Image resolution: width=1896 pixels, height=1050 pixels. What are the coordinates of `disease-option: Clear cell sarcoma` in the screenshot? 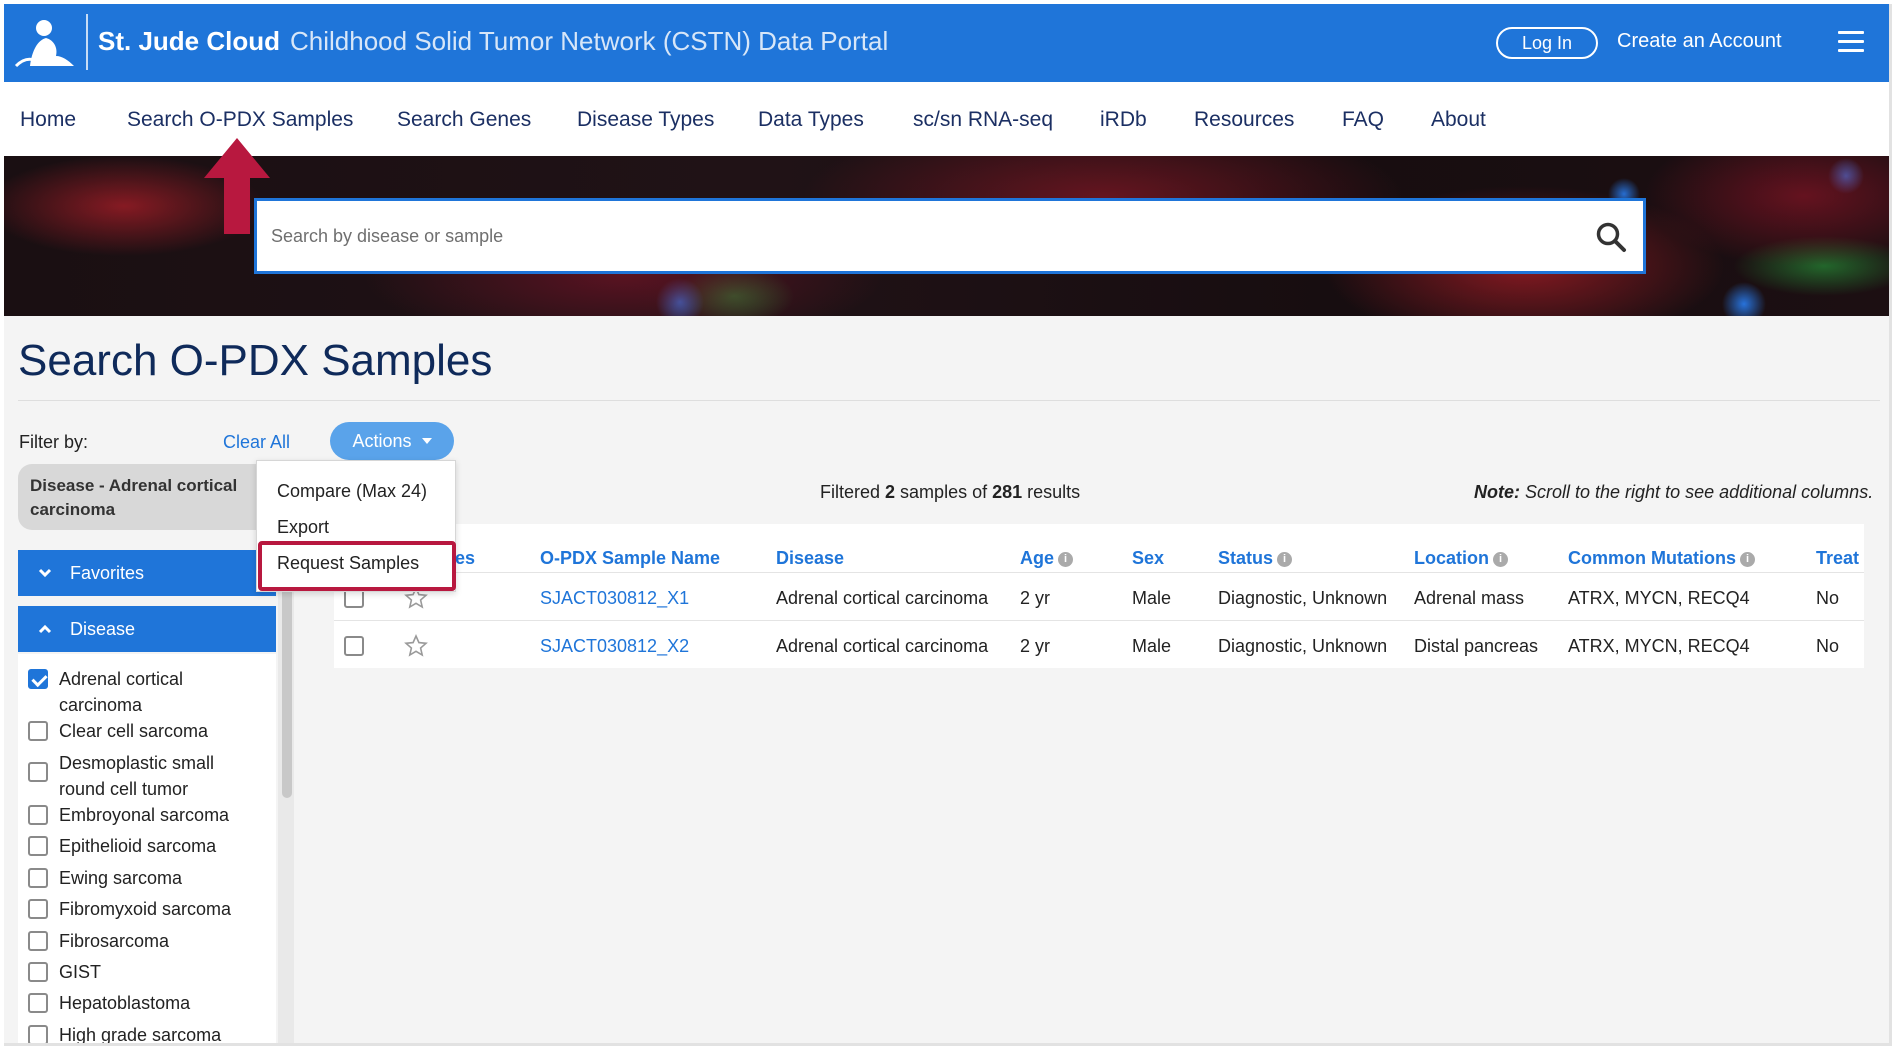 It's located at (143, 731).